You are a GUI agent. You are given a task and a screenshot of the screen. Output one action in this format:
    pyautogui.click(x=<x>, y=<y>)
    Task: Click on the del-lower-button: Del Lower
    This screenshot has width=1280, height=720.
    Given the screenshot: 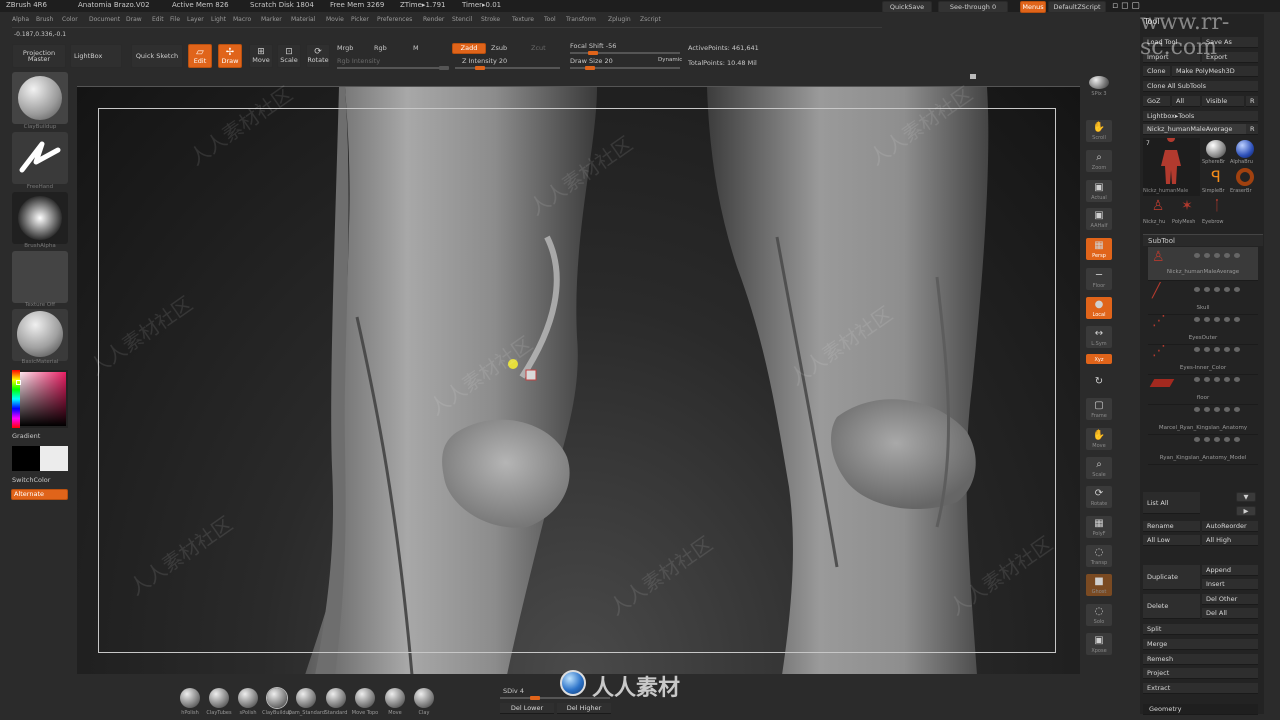 What is the action you would take?
    pyautogui.click(x=527, y=708)
    